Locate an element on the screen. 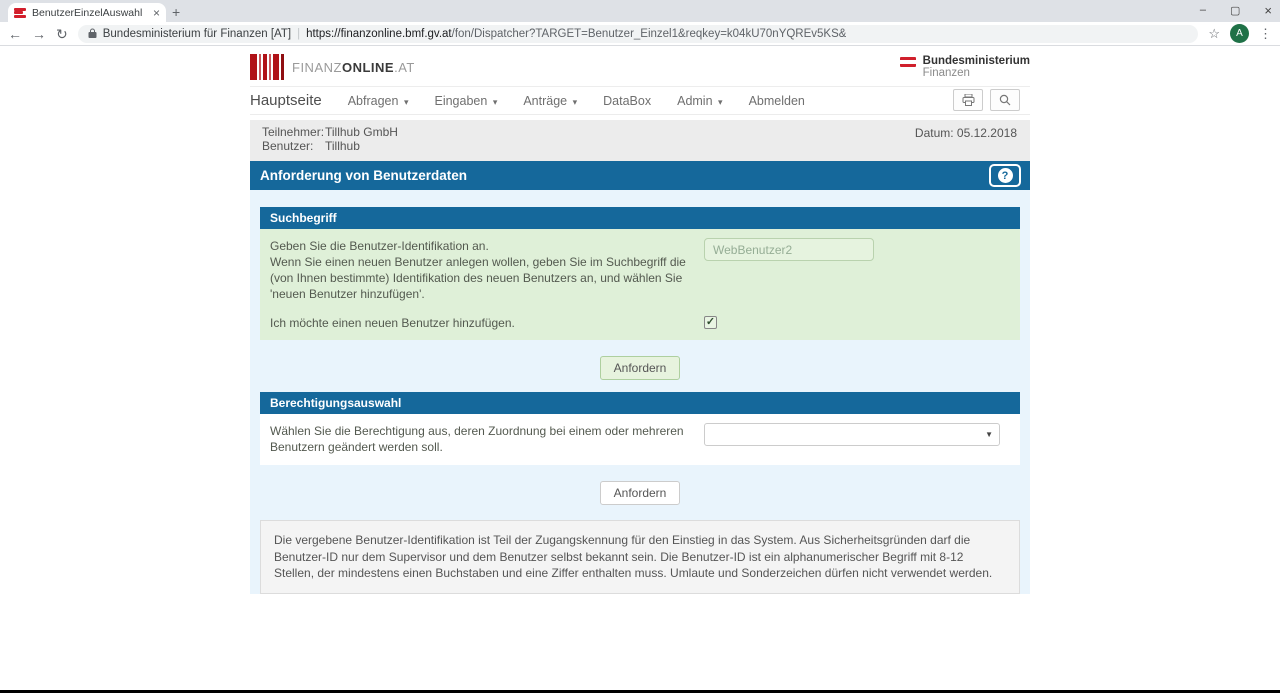 This screenshot has height=693, width=1280. suchbegriff-header-label: Suchbegriff is located at coordinates (303, 218).